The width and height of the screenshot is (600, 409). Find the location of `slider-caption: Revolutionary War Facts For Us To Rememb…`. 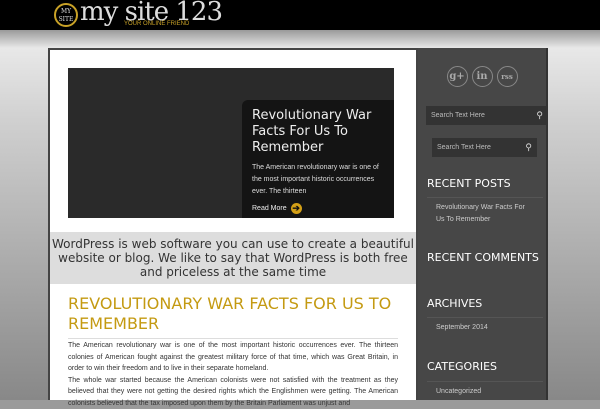

slider-caption: Revolutionary War Facts For Us To Rememb… is located at coordinates (318, 159).